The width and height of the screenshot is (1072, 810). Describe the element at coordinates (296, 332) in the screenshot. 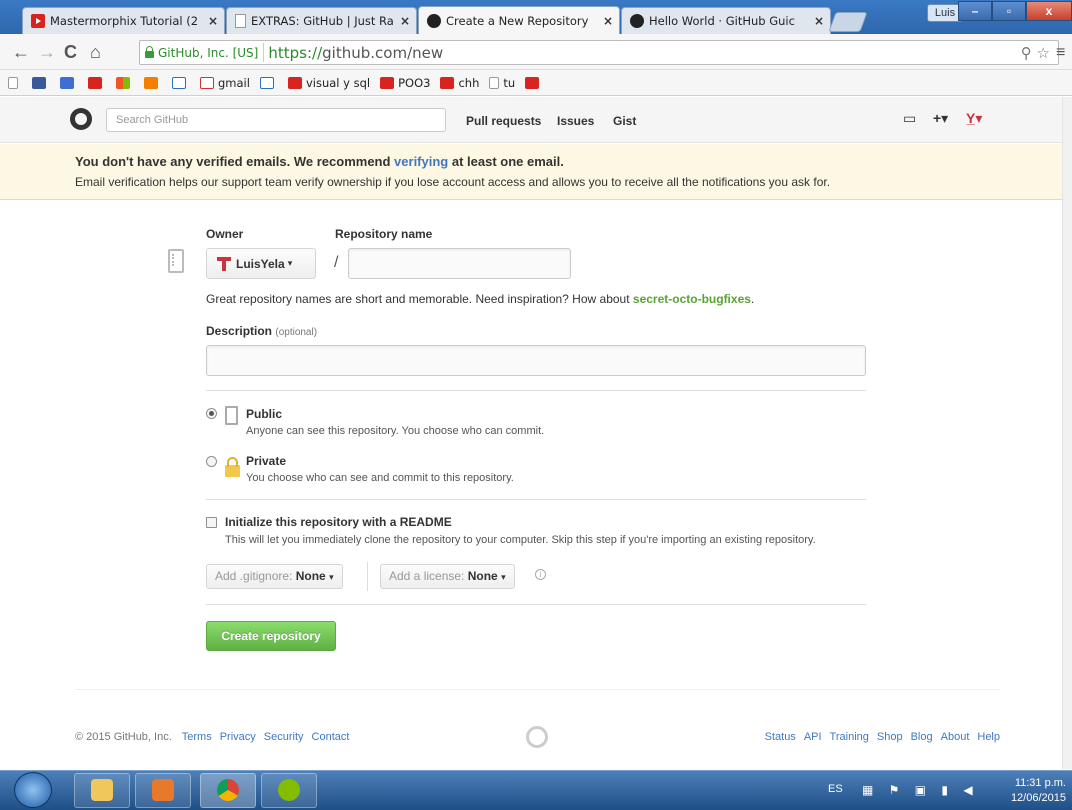

I see `optional-label: (optional)` at that location.